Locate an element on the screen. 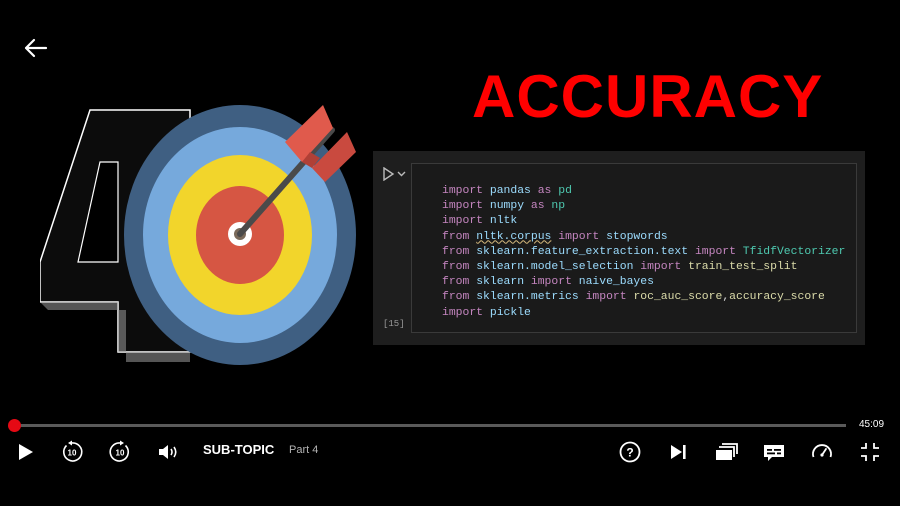 This screenshot has height=506, width=900. forward-10-icon: 10 is located at coordinates (120, 452).